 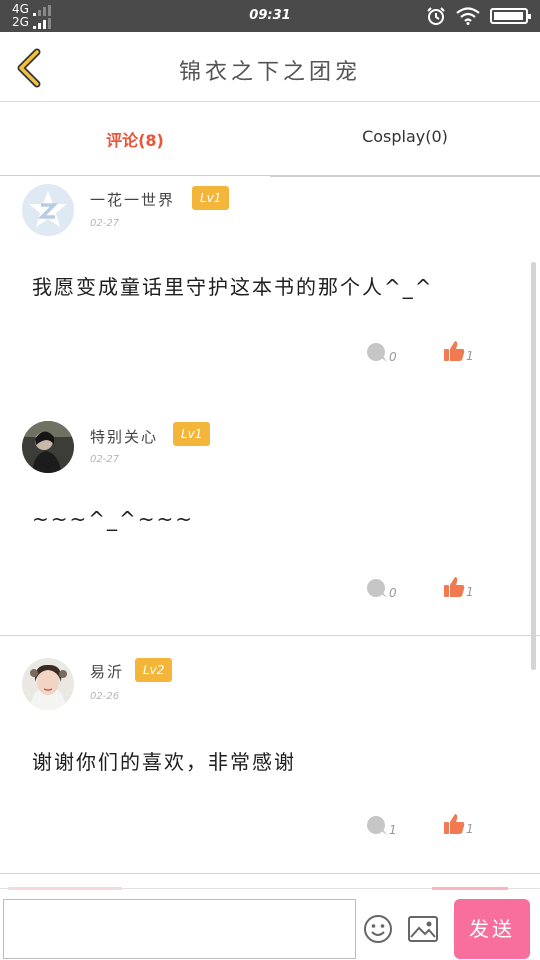 I want to click on wifi-icon, so click(x=468, y=16).